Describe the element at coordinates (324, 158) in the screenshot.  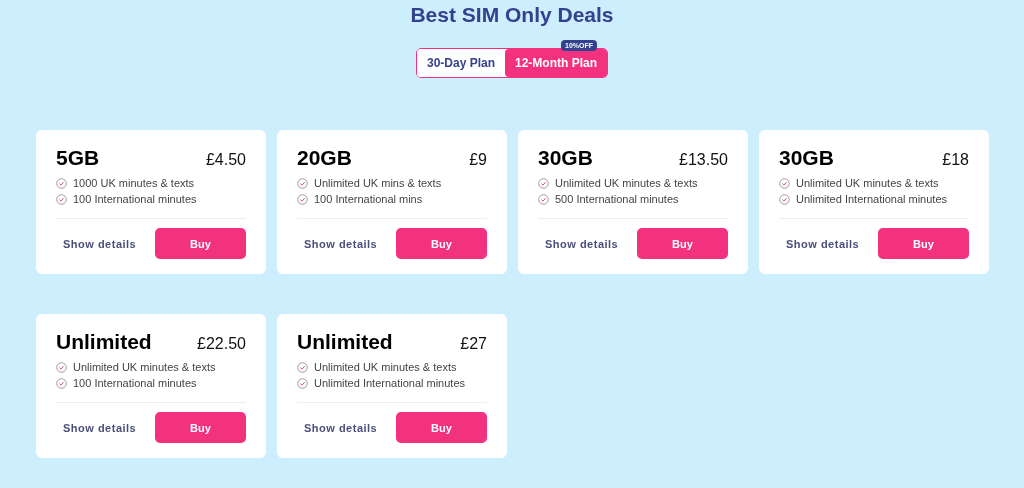
I see `data-allowance: 20GB` at that location.